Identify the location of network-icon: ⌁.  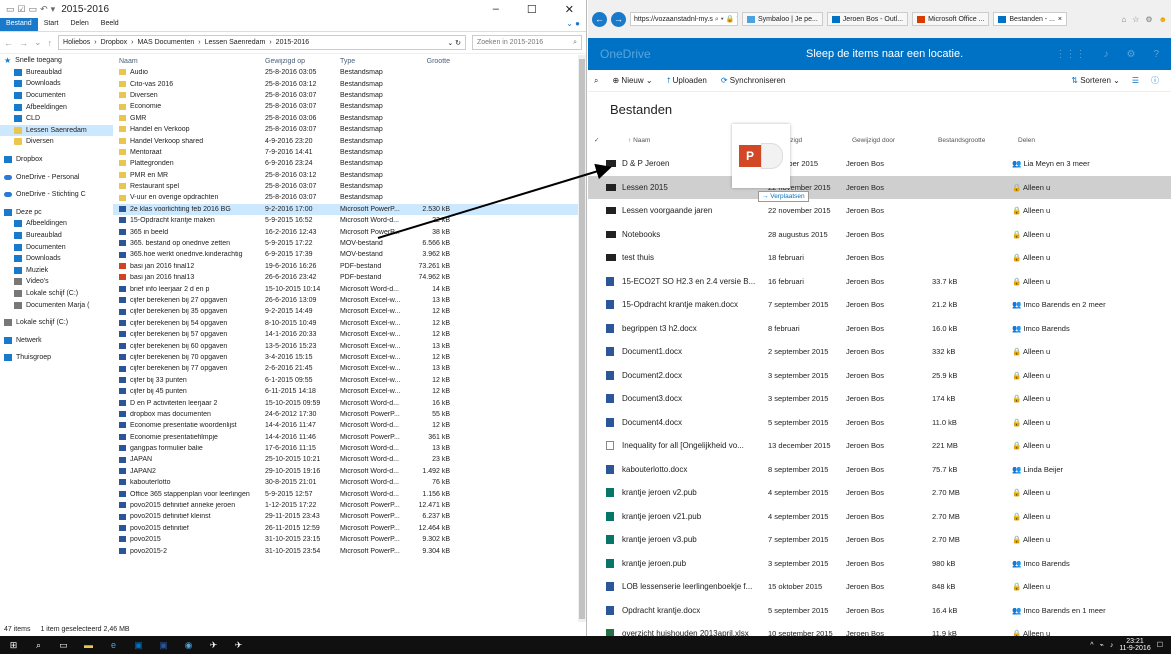
(1102, 645).